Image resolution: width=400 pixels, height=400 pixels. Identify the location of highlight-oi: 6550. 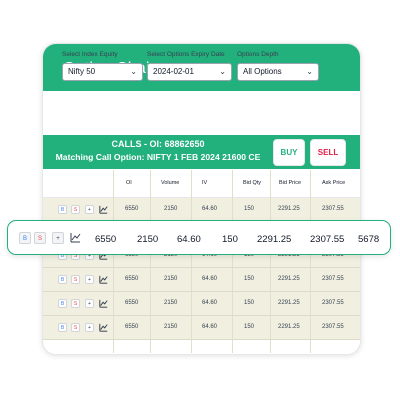
(106, 239).